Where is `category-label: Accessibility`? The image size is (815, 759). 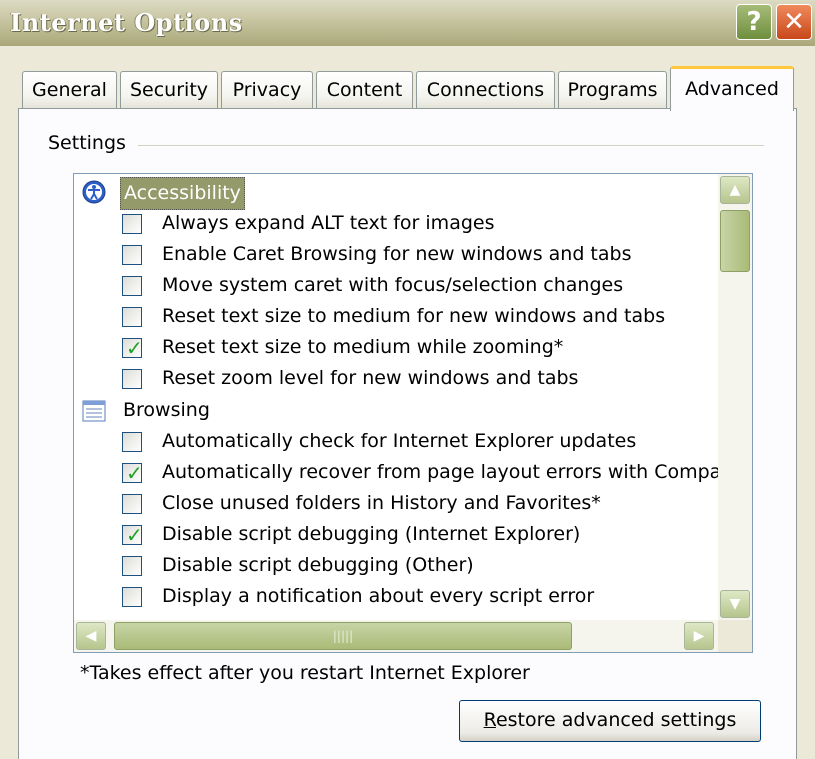 category-label: Accessibility is located at coordinates (182, 193).